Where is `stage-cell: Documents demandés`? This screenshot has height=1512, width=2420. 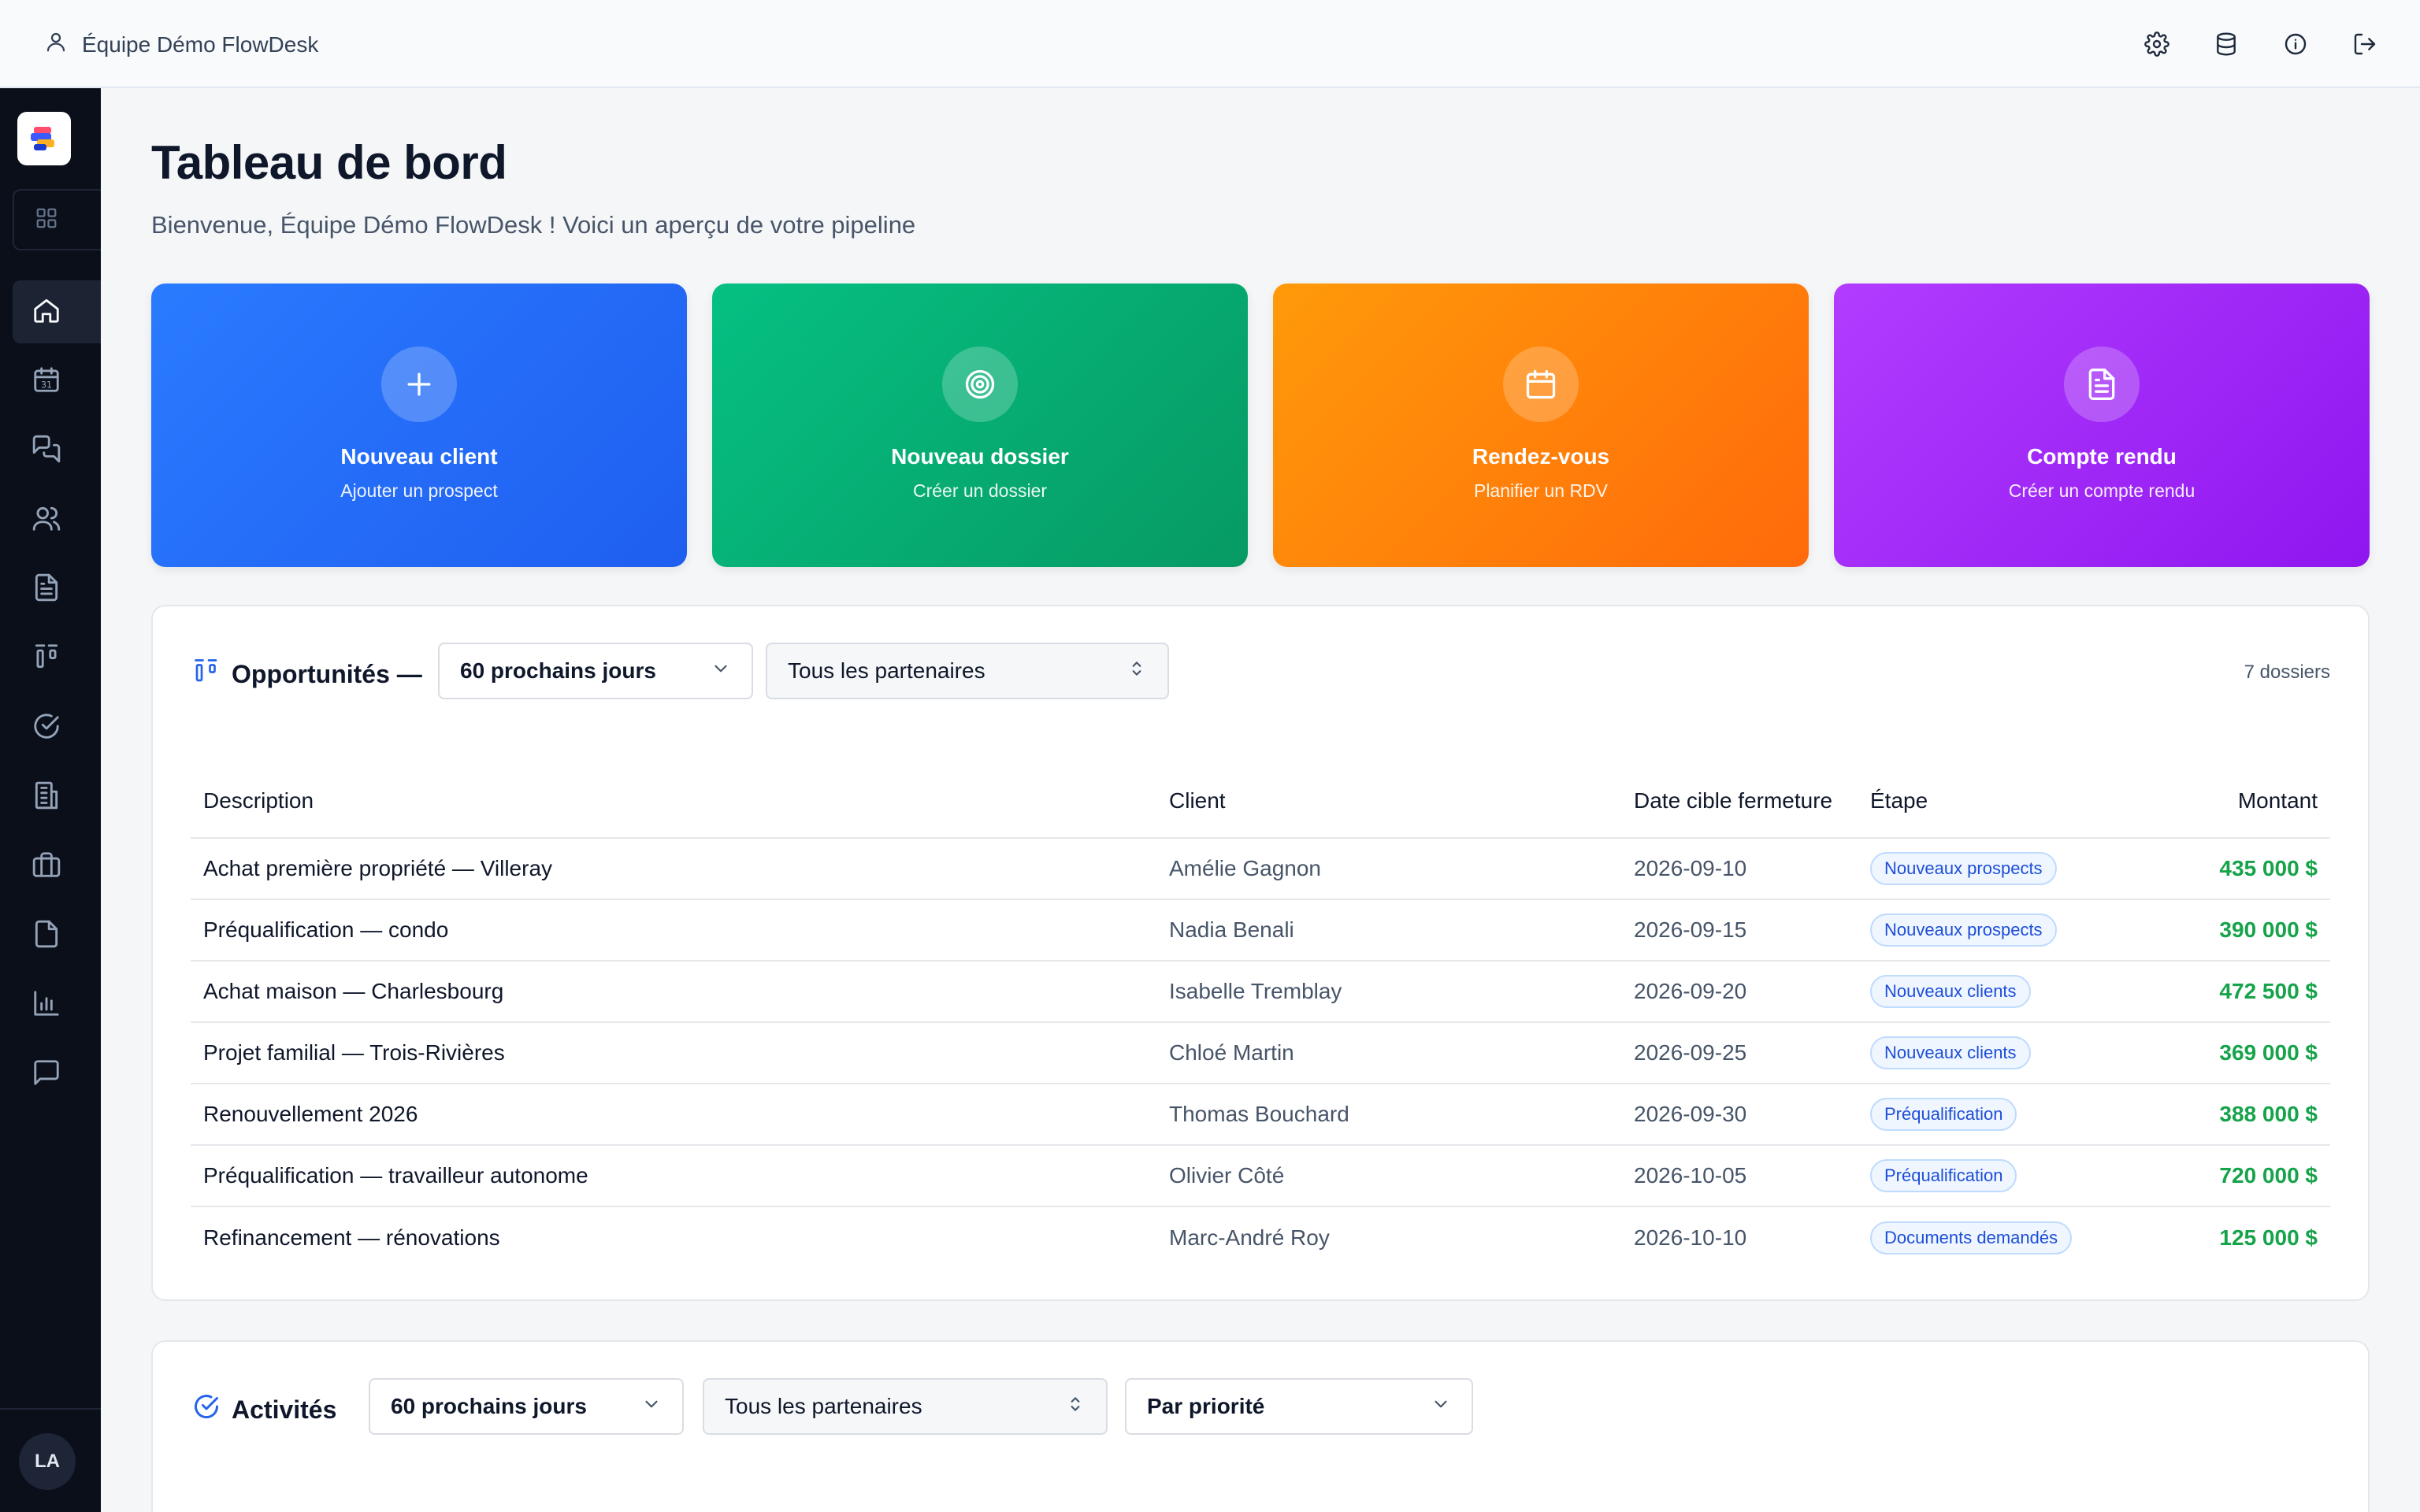
stage-cell: Documents demandés is located at coordinates (2007, 1237).